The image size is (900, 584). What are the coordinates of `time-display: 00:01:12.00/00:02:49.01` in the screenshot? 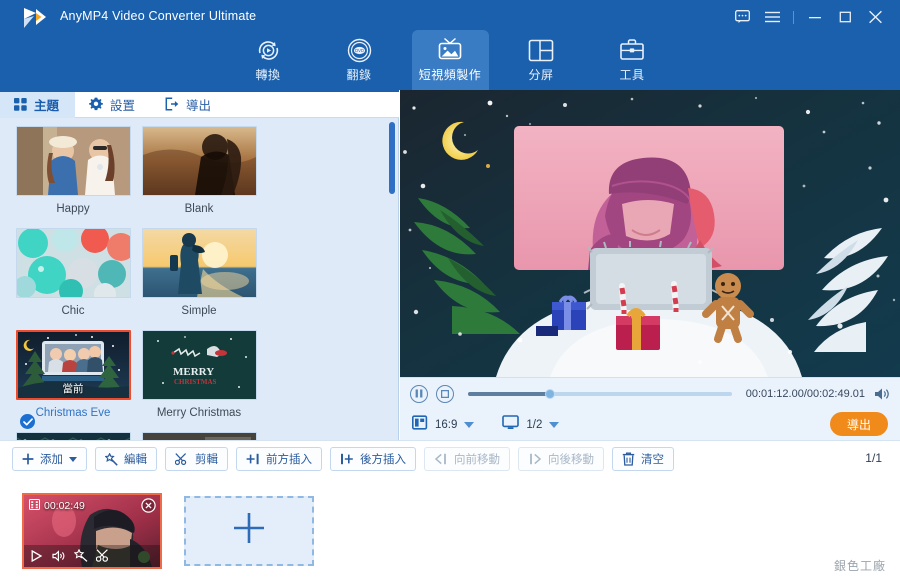 It's located at (805, 393).